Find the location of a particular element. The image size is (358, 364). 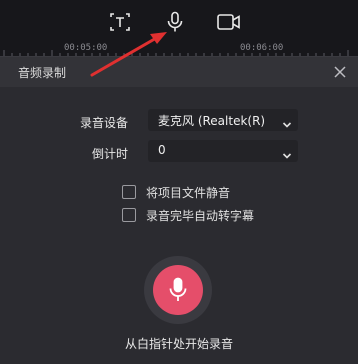

record-button is located at coordinates (178, 290).